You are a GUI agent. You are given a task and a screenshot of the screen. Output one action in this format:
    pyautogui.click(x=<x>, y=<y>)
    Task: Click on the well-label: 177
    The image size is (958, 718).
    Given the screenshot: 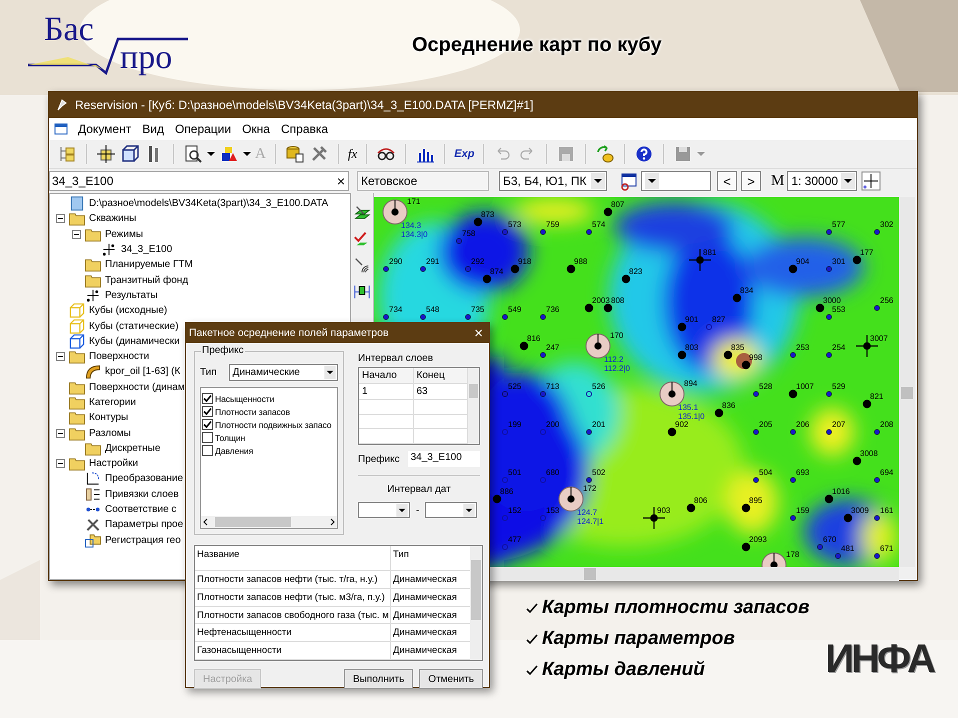 What is the action you would take?
    pyautogui.click(x=867, y=252)
    